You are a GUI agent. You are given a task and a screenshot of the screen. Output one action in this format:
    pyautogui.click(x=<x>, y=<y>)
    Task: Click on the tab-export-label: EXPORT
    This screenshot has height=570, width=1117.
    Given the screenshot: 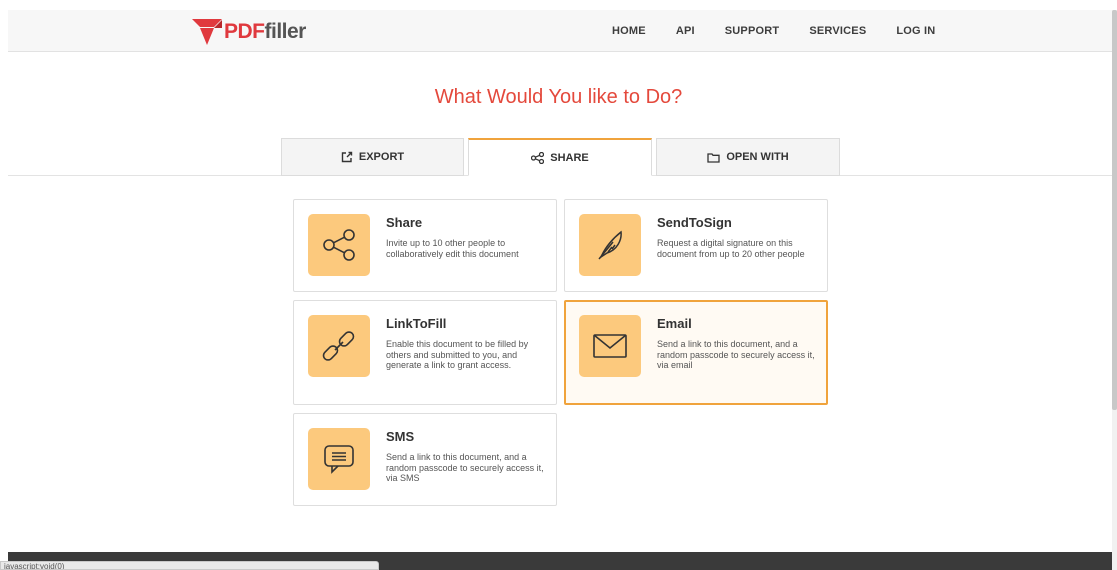 What is the action you would take?
    pyautogui.click(x=381, y=157)
    